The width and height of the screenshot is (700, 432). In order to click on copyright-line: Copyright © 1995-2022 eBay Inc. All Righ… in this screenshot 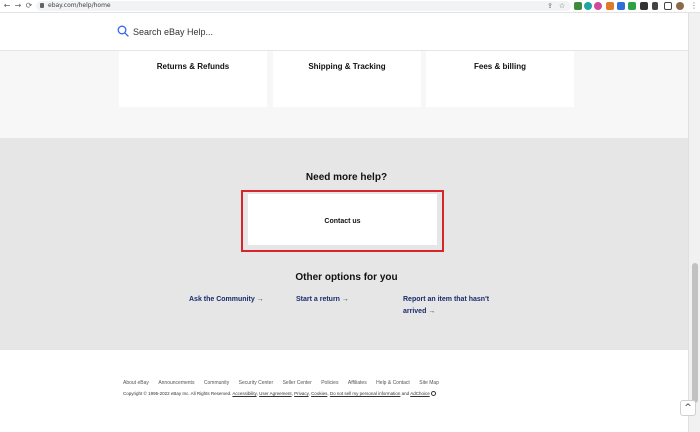, I will do `click(279, 394)`.